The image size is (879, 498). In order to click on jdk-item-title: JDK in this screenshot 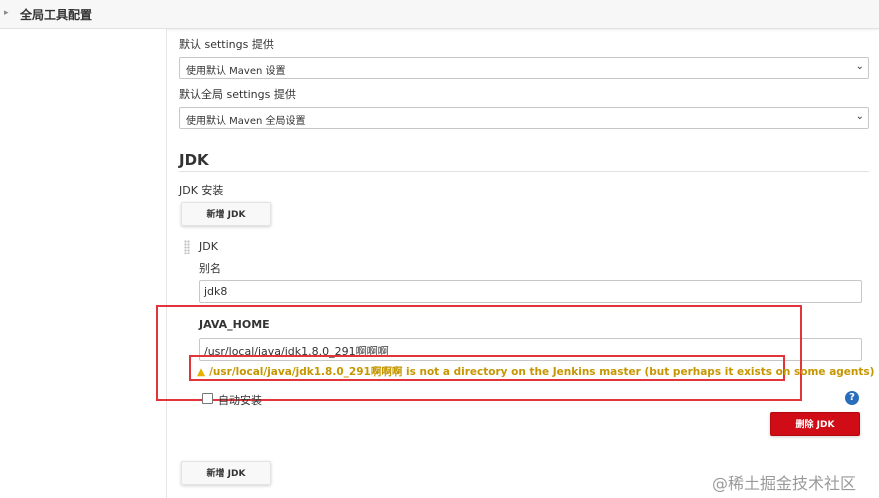, I will do `click(208, 246)`.